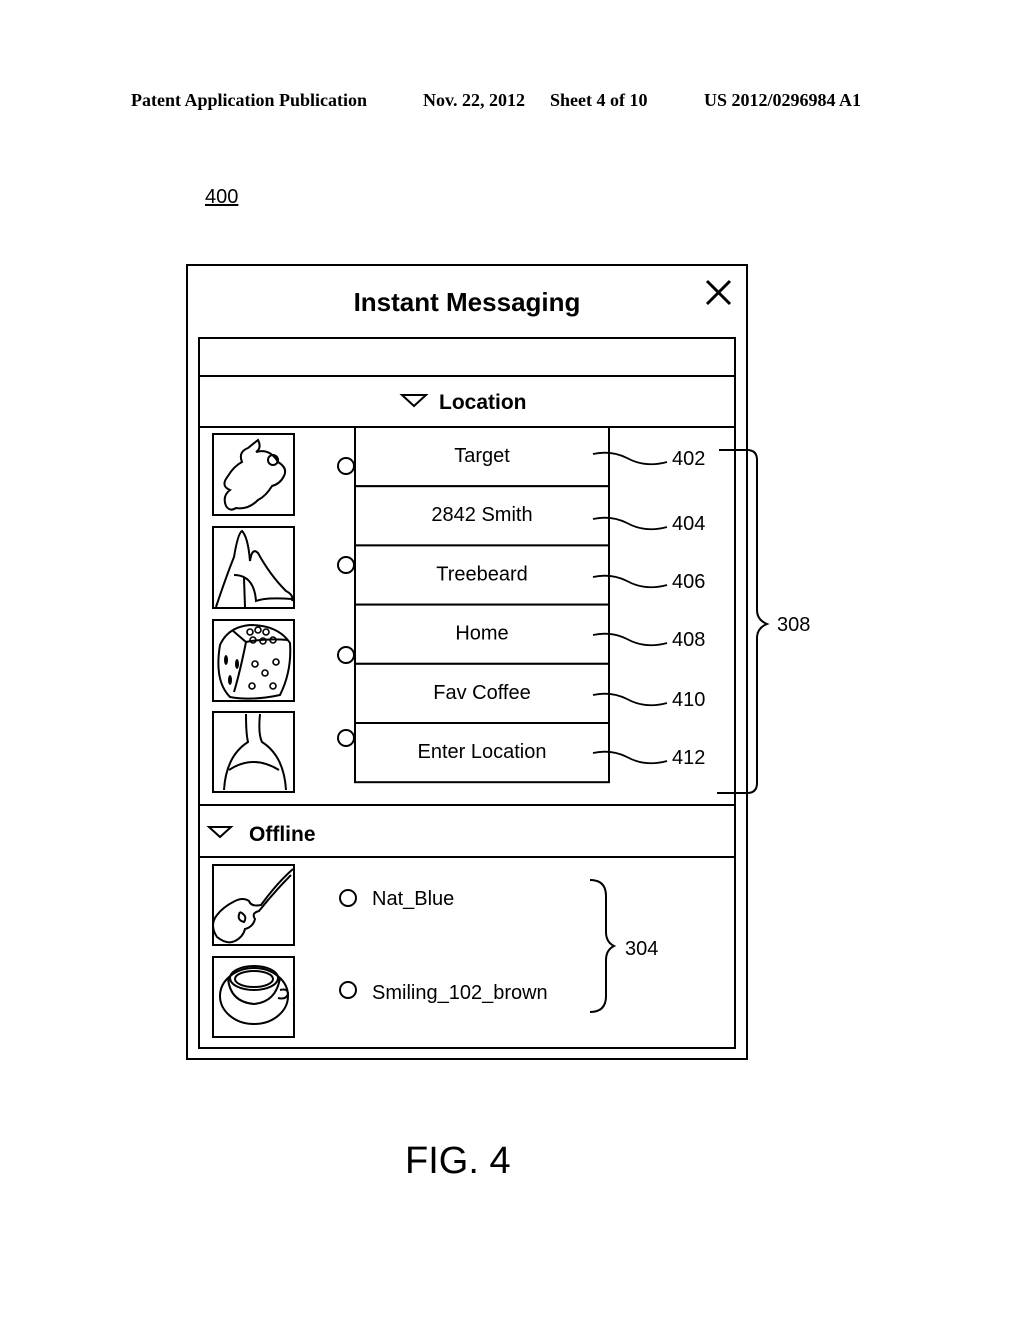 The width and height of the screenshot is (1024, 1320). What do you see at coordinates (483, 402) in the screenshot?
I see `group-label-location: Location` at bounding box center [483, 402].